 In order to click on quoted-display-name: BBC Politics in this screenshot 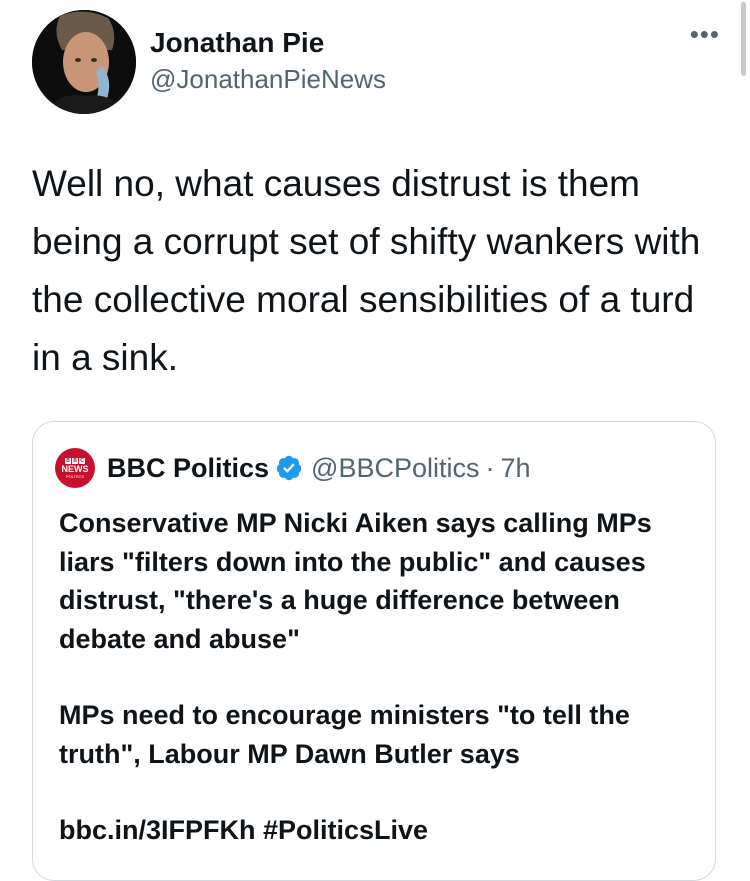, I will do `click(188, 467)`.